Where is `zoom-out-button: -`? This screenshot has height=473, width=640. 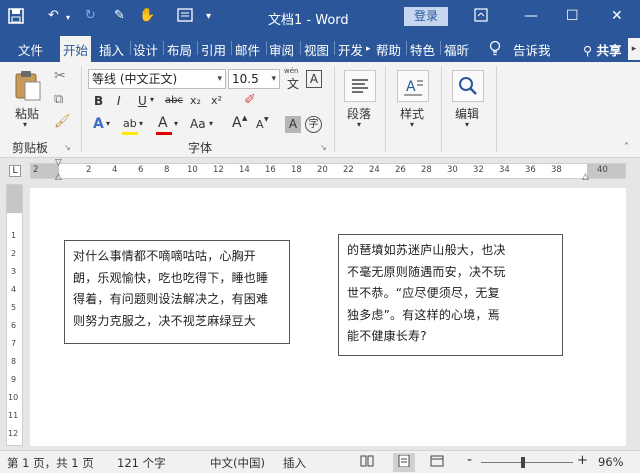
zoom-out-button: - is located at coordinates (469, 460).